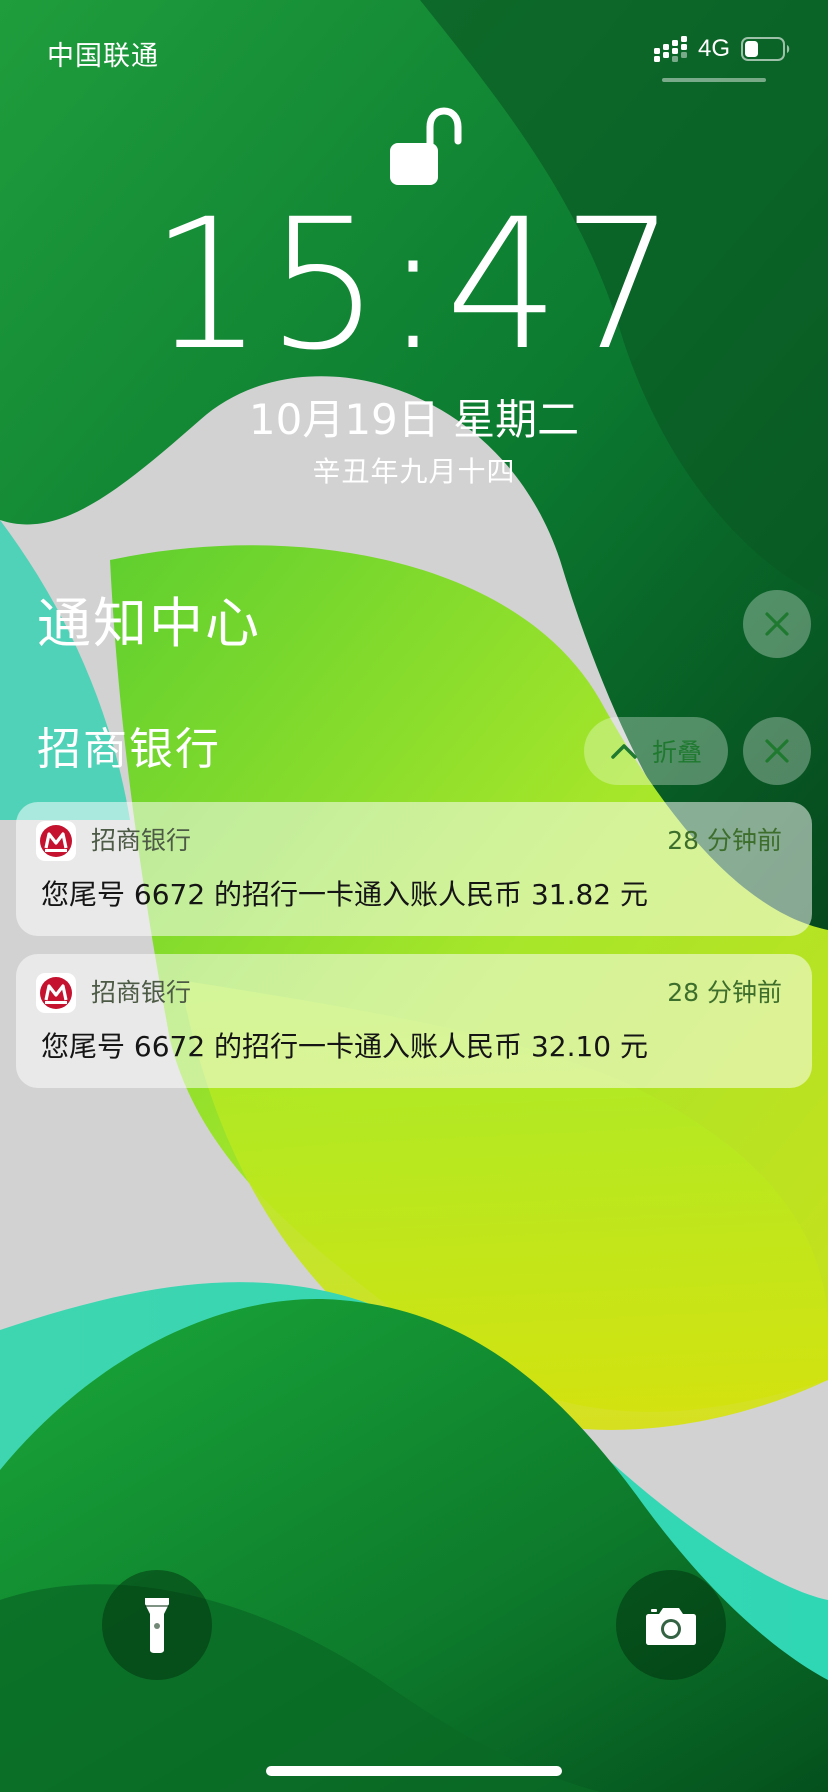  Describe the element at coordinates (149, 623) in the screenshot. I see `notification-center-title: 通知中心` at that location.